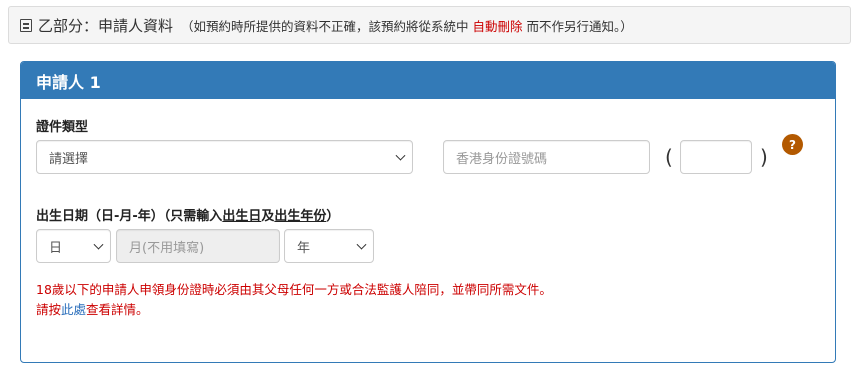  What do you see at coordinates (56, 248) in the screenshot?
I see `dob-day-value: 日` at bounding box center [56, 248].